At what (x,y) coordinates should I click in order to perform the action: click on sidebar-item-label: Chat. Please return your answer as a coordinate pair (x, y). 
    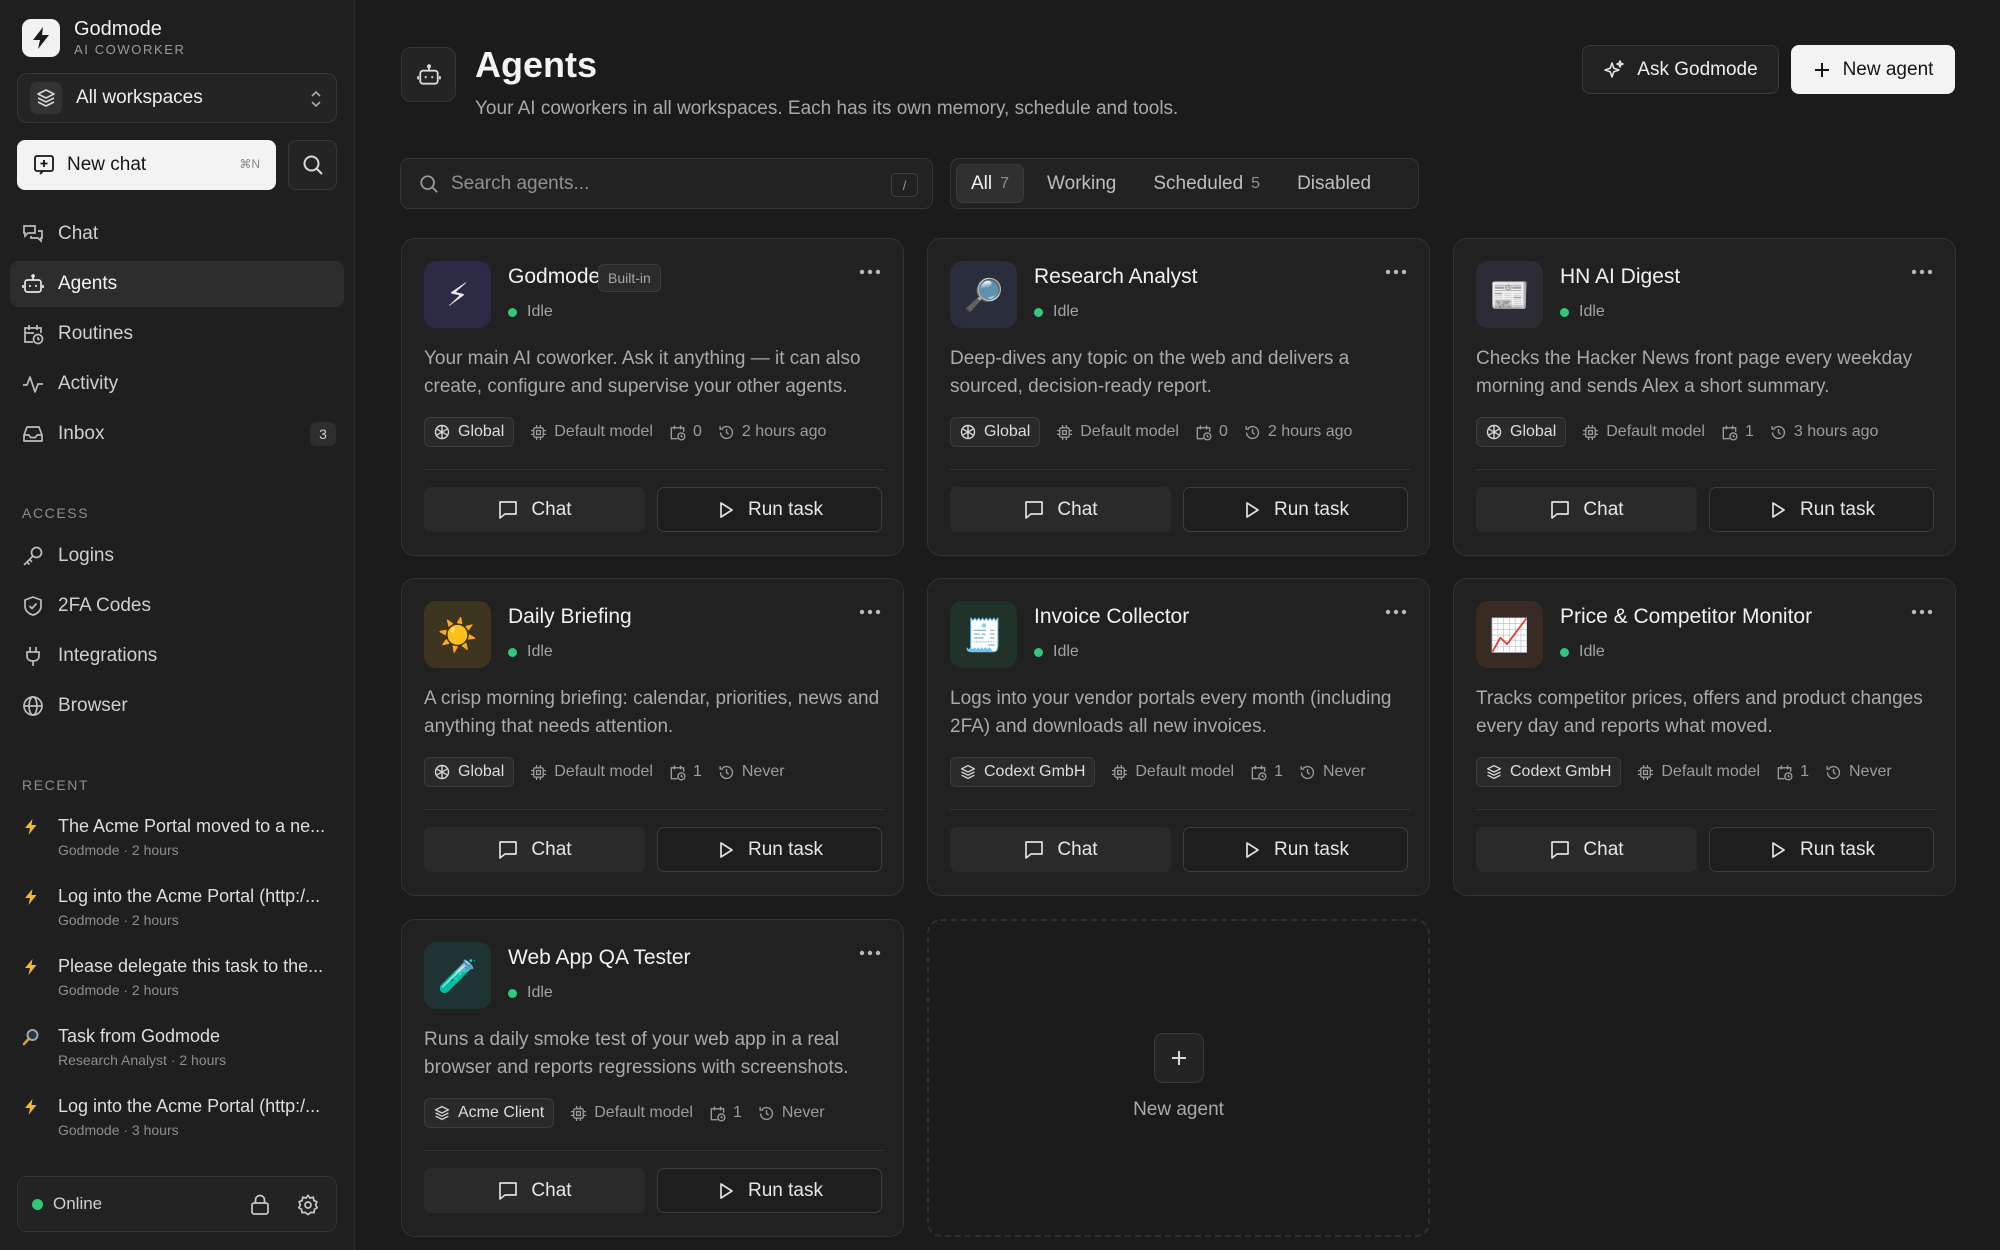
    Looking at the image, I should click on (78, 233).